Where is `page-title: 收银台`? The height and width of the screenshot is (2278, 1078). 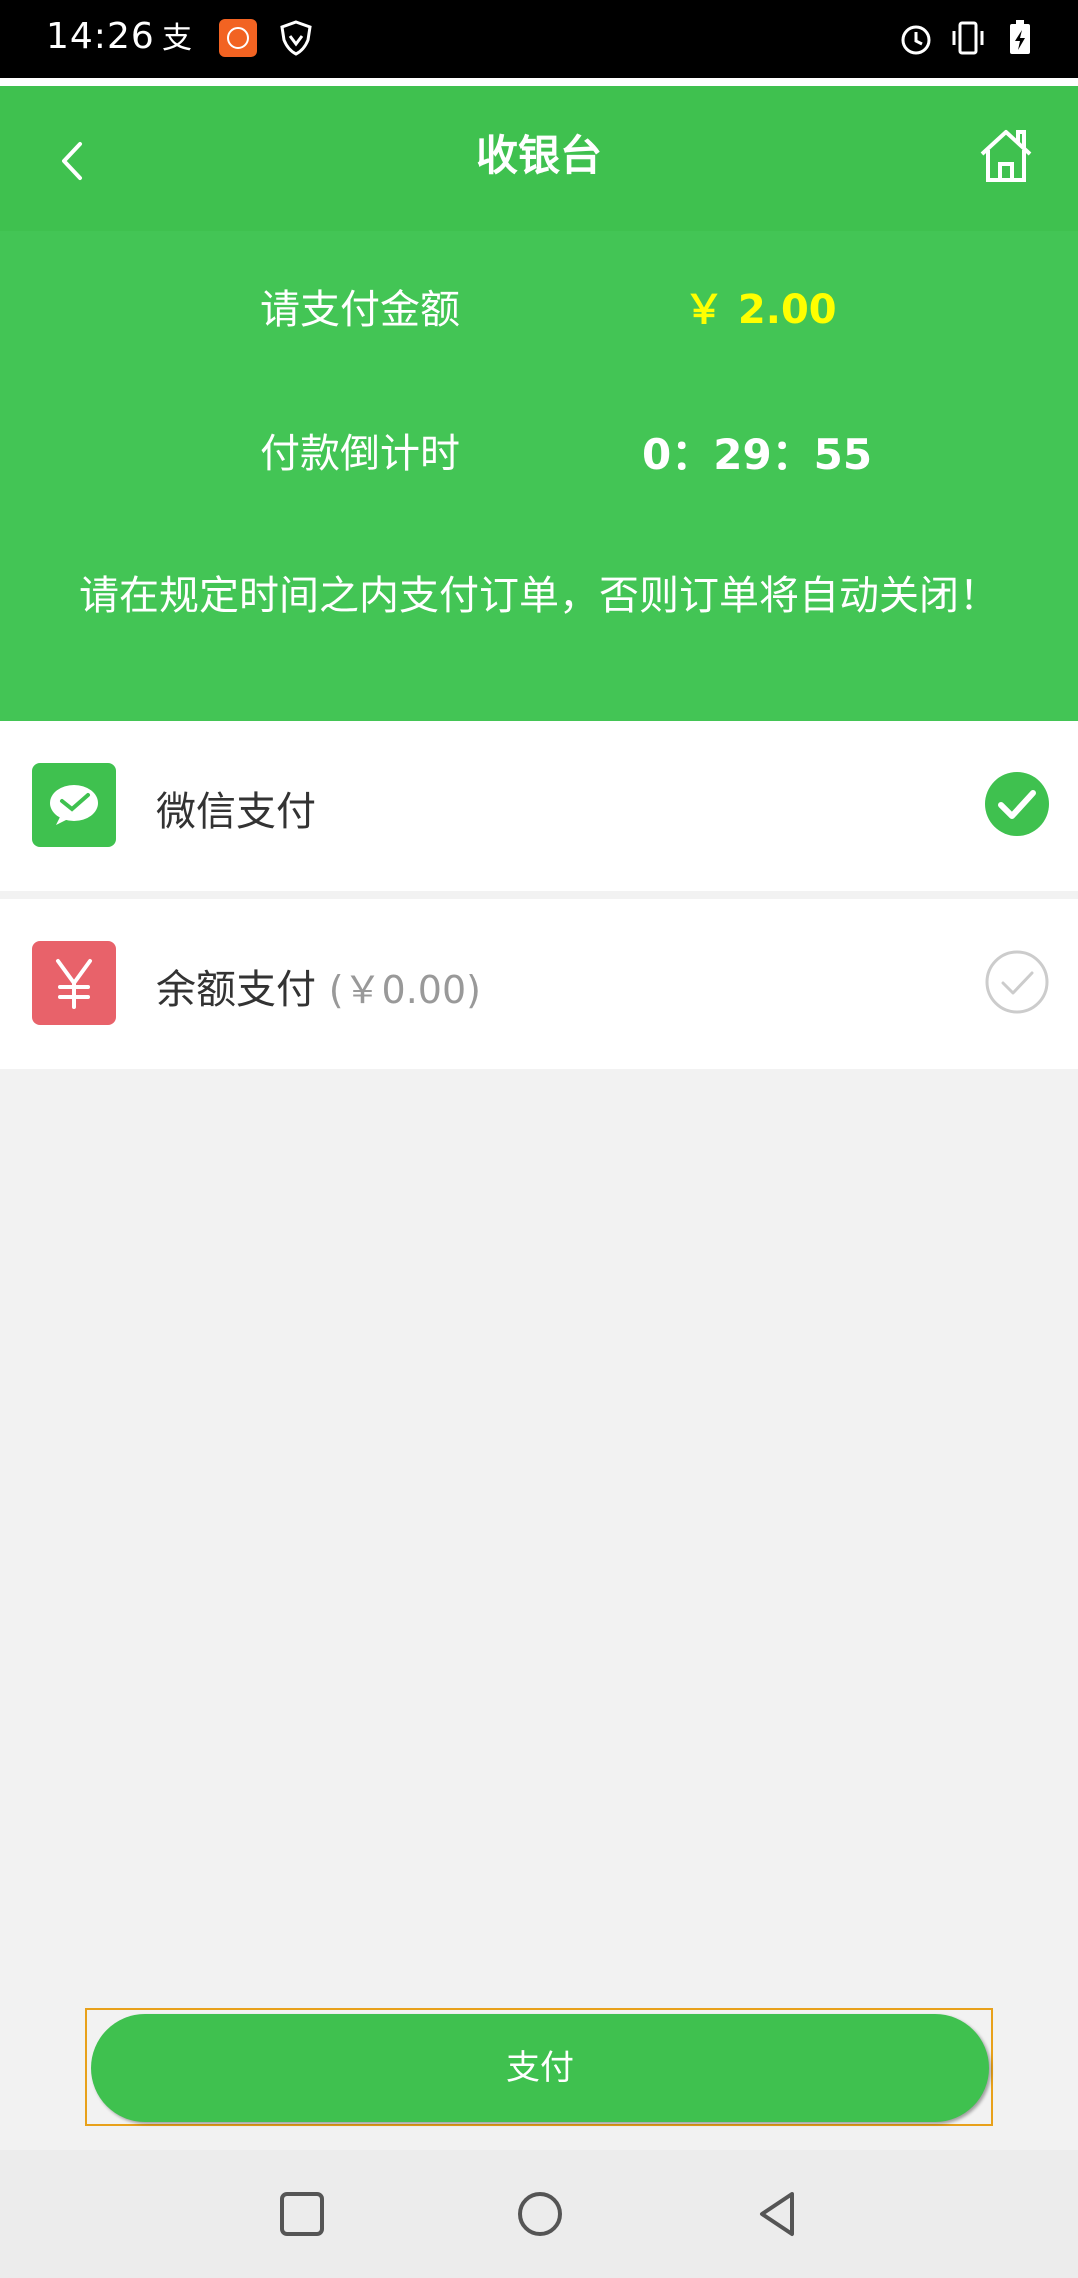
page-title: 收银台 is located at coordinates (538, 155).